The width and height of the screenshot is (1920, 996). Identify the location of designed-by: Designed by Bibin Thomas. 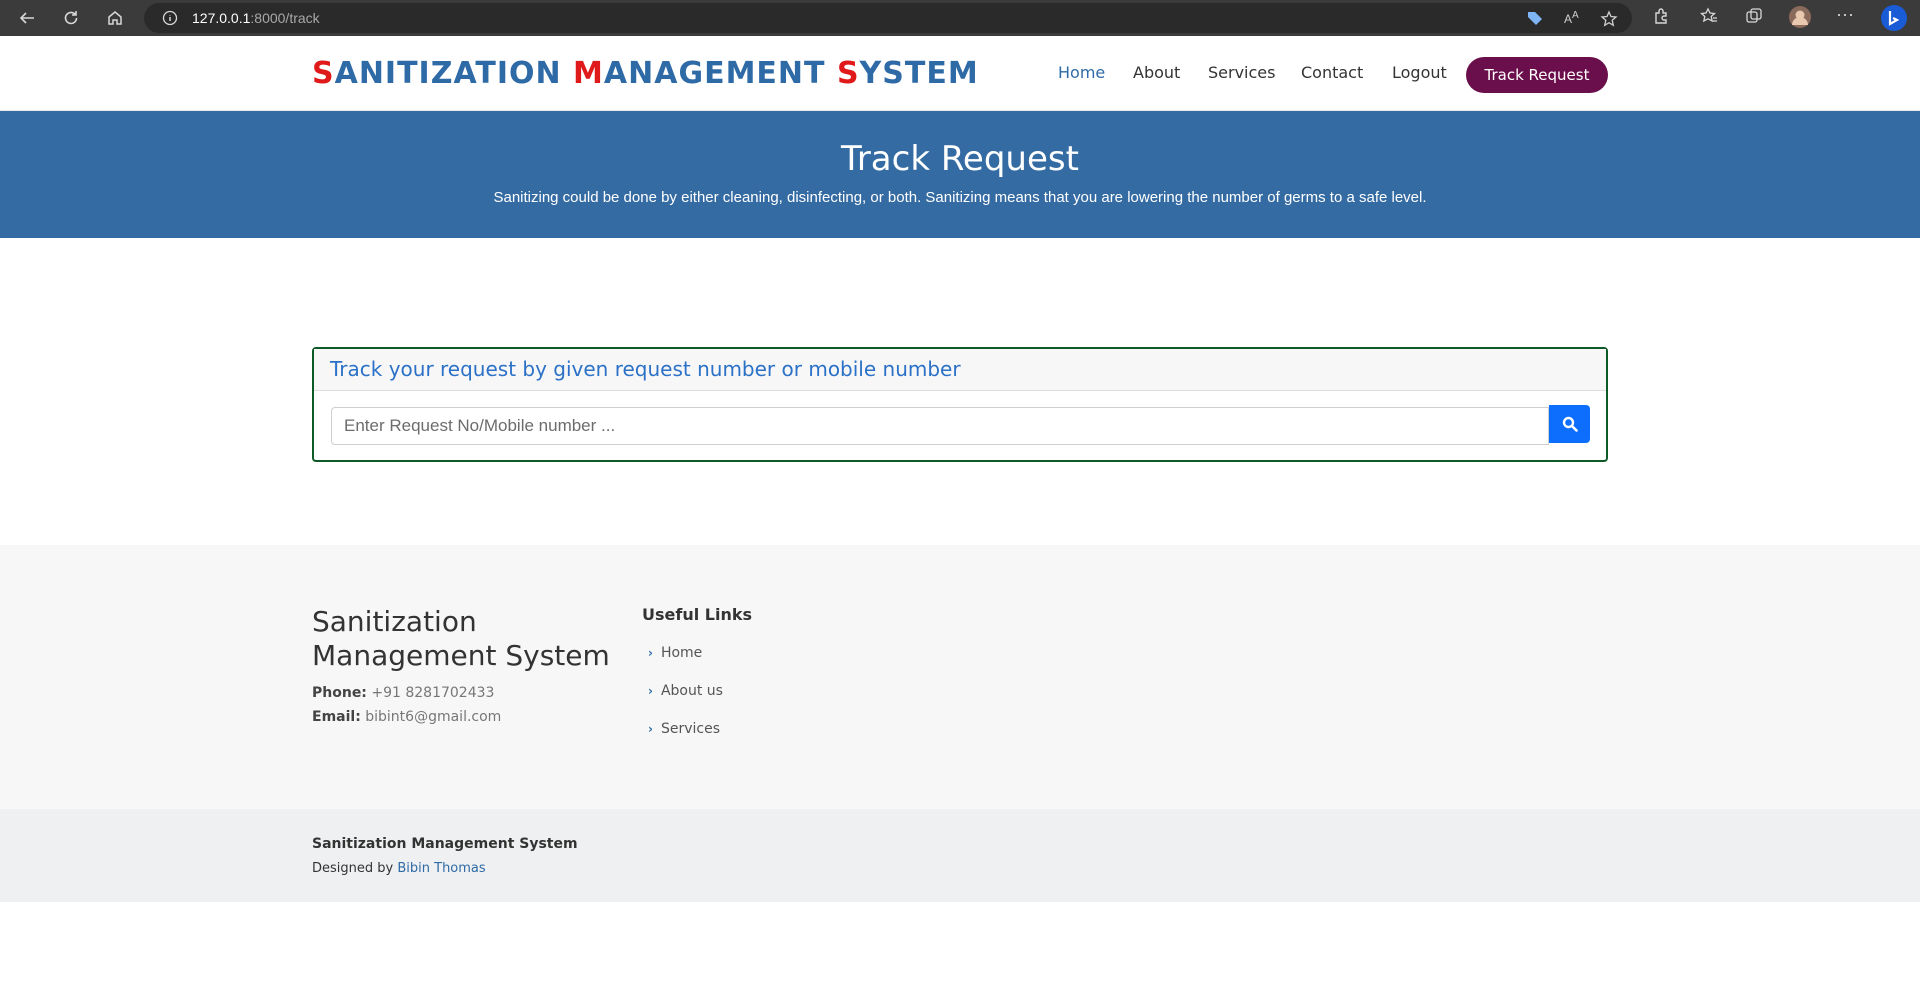
(399, 868).